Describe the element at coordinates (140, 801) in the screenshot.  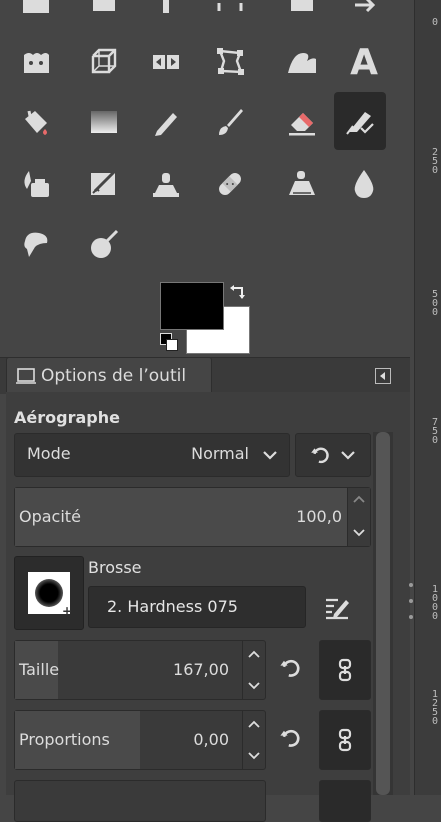
I see `next-option-slider` at that location.